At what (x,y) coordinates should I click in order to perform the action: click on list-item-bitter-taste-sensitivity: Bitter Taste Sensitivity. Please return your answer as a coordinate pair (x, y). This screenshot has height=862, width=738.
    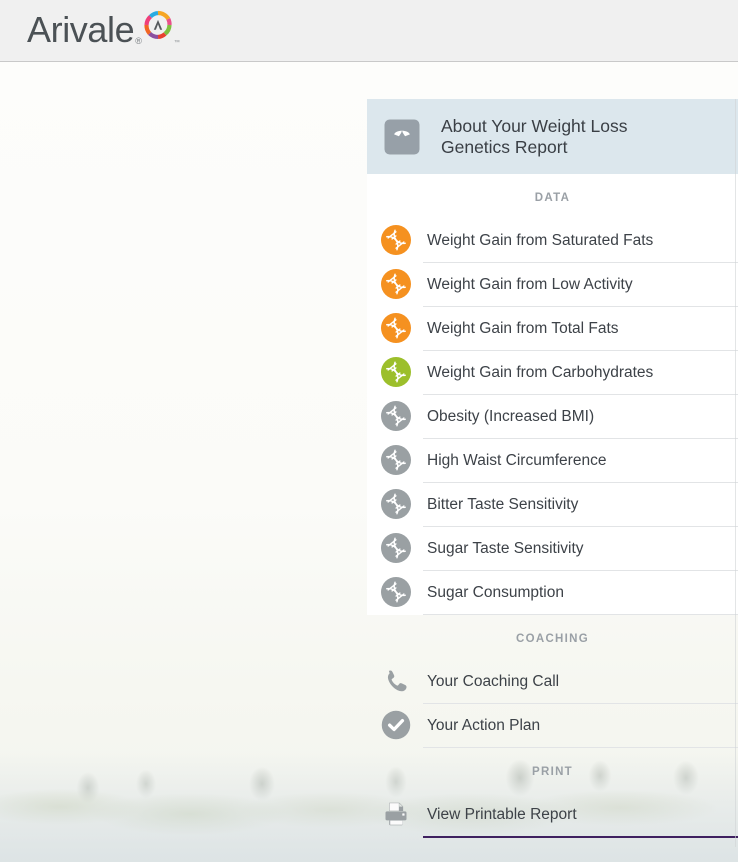
    Looking at the image, I should click on (552, 504).